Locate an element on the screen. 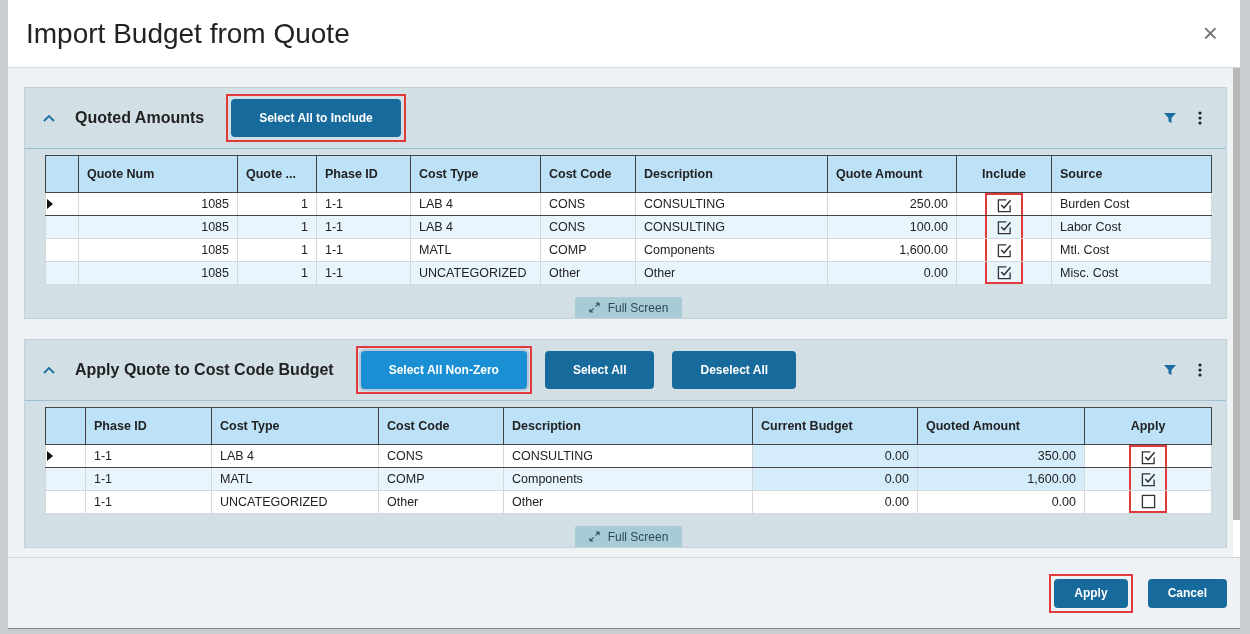  table-cell: Labor Cost is located at coordinates (1131, 227).